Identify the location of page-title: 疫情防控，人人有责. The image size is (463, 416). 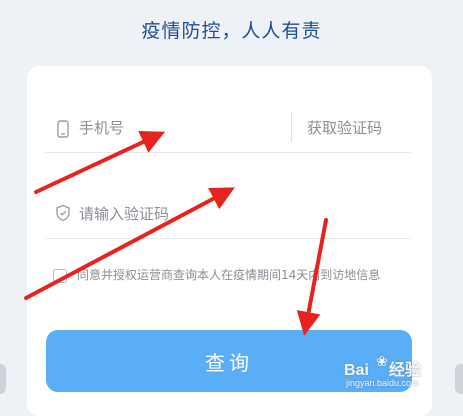
(231, 31).